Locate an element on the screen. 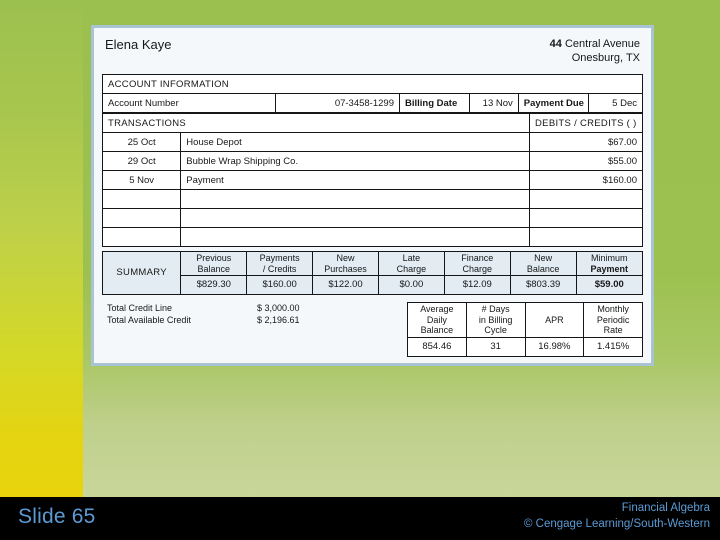 This screenshot has width=720, height=540. billing-date-value: 13 Nov is located at coordinates (494, 103).